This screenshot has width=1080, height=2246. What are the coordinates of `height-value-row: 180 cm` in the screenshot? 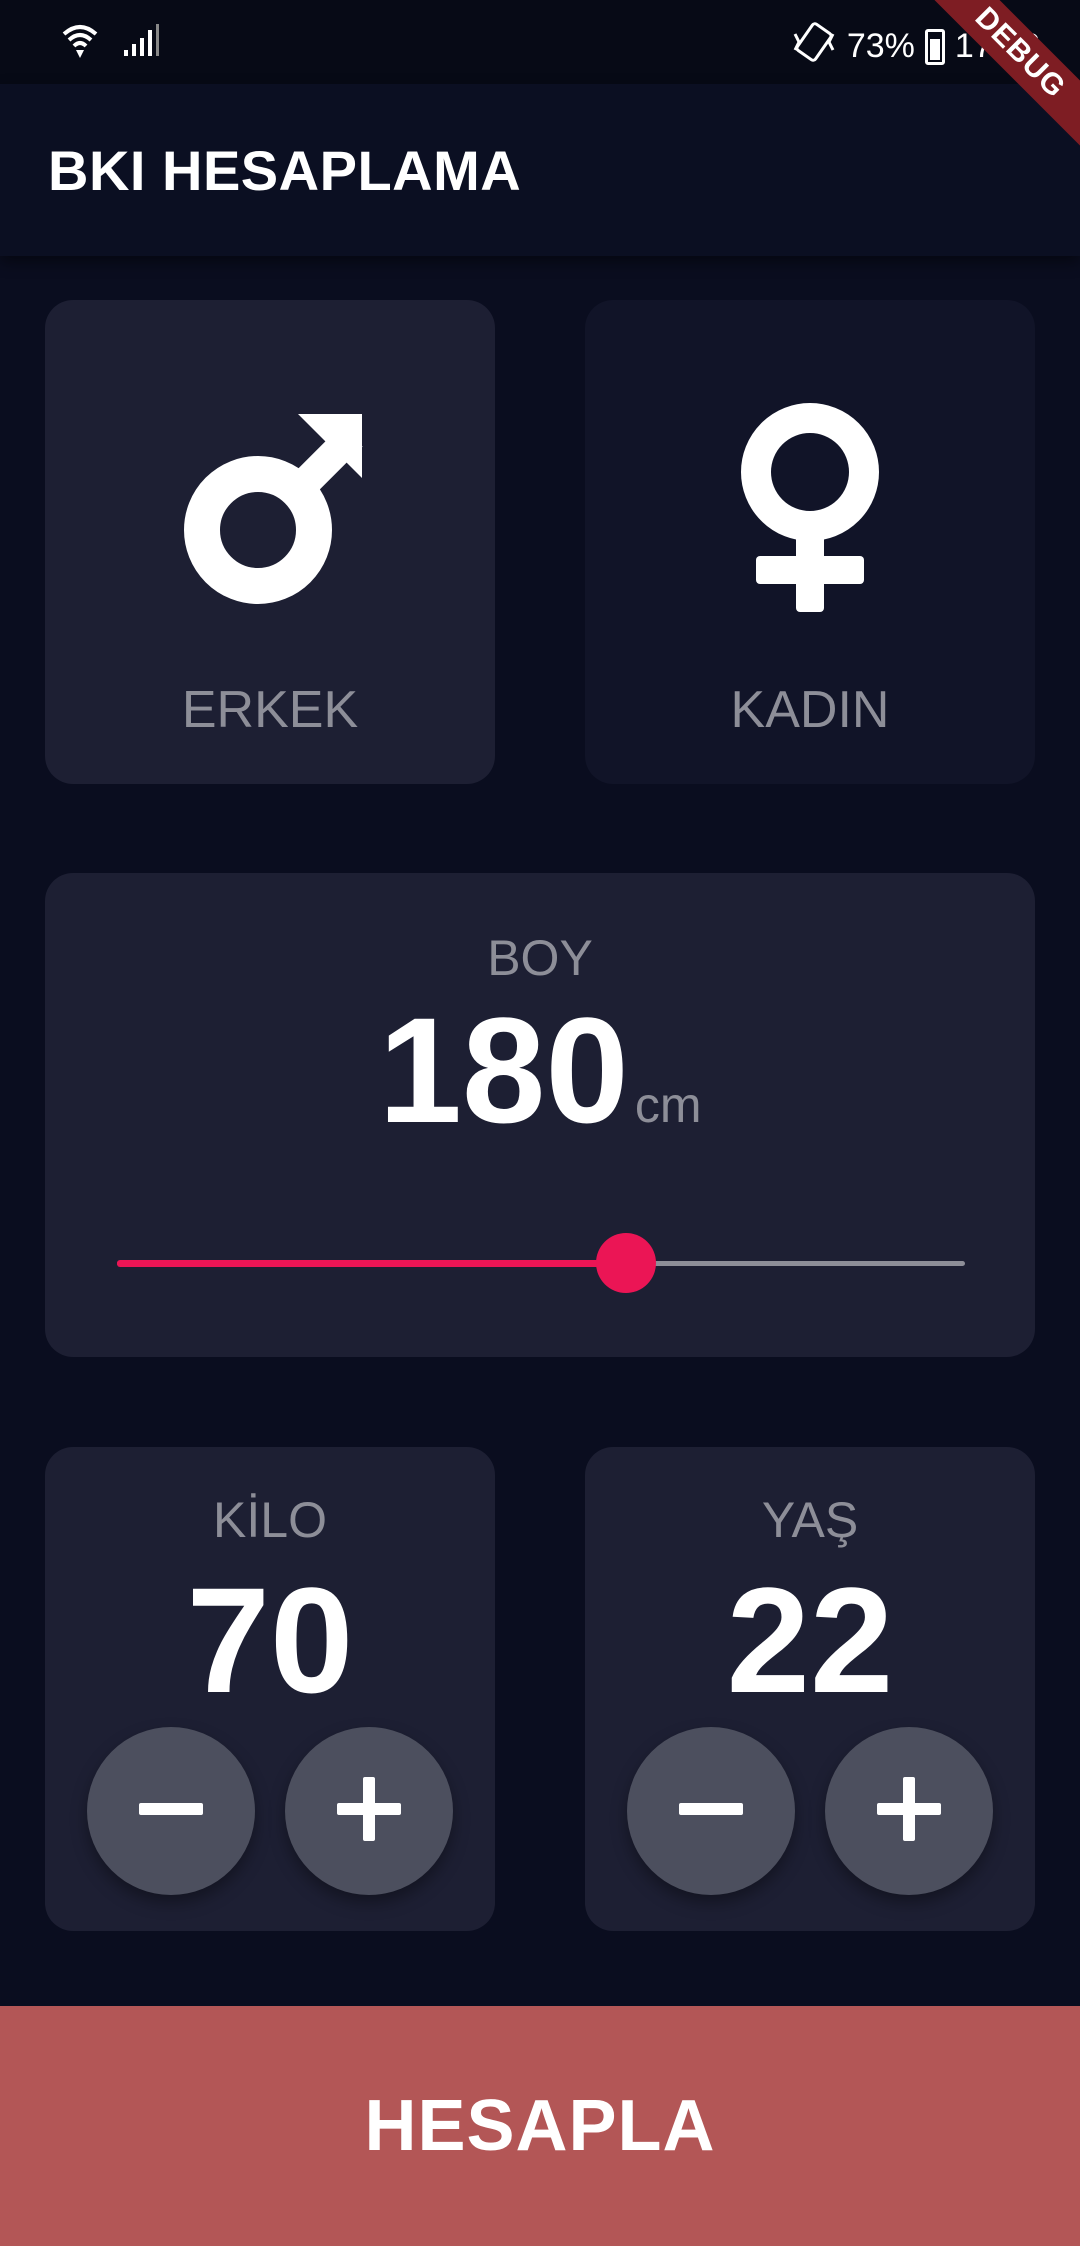 It's located at (540, 1070).